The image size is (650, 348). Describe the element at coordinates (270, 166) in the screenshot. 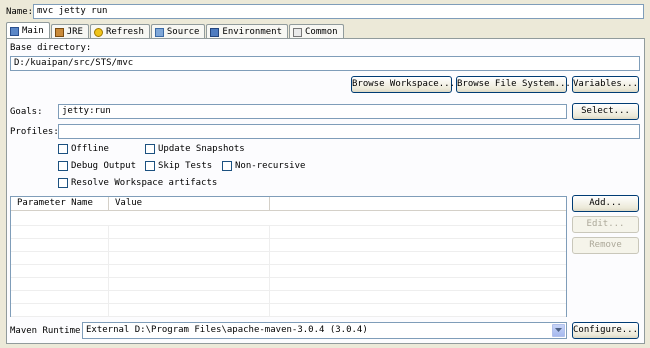

I see `non-recursive-label: Non-recursive` at that location.